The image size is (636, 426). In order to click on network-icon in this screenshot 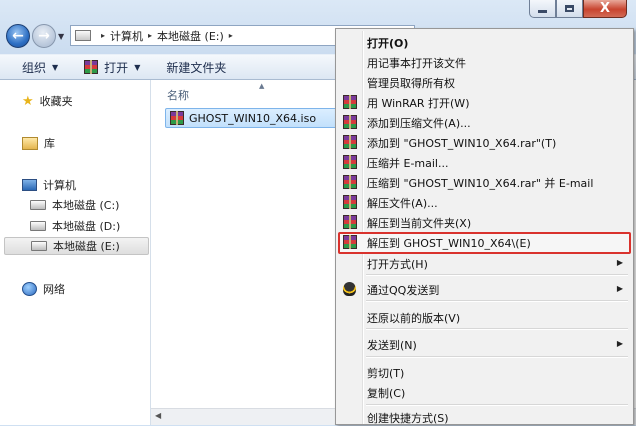, I will do `click(29, 289)`.